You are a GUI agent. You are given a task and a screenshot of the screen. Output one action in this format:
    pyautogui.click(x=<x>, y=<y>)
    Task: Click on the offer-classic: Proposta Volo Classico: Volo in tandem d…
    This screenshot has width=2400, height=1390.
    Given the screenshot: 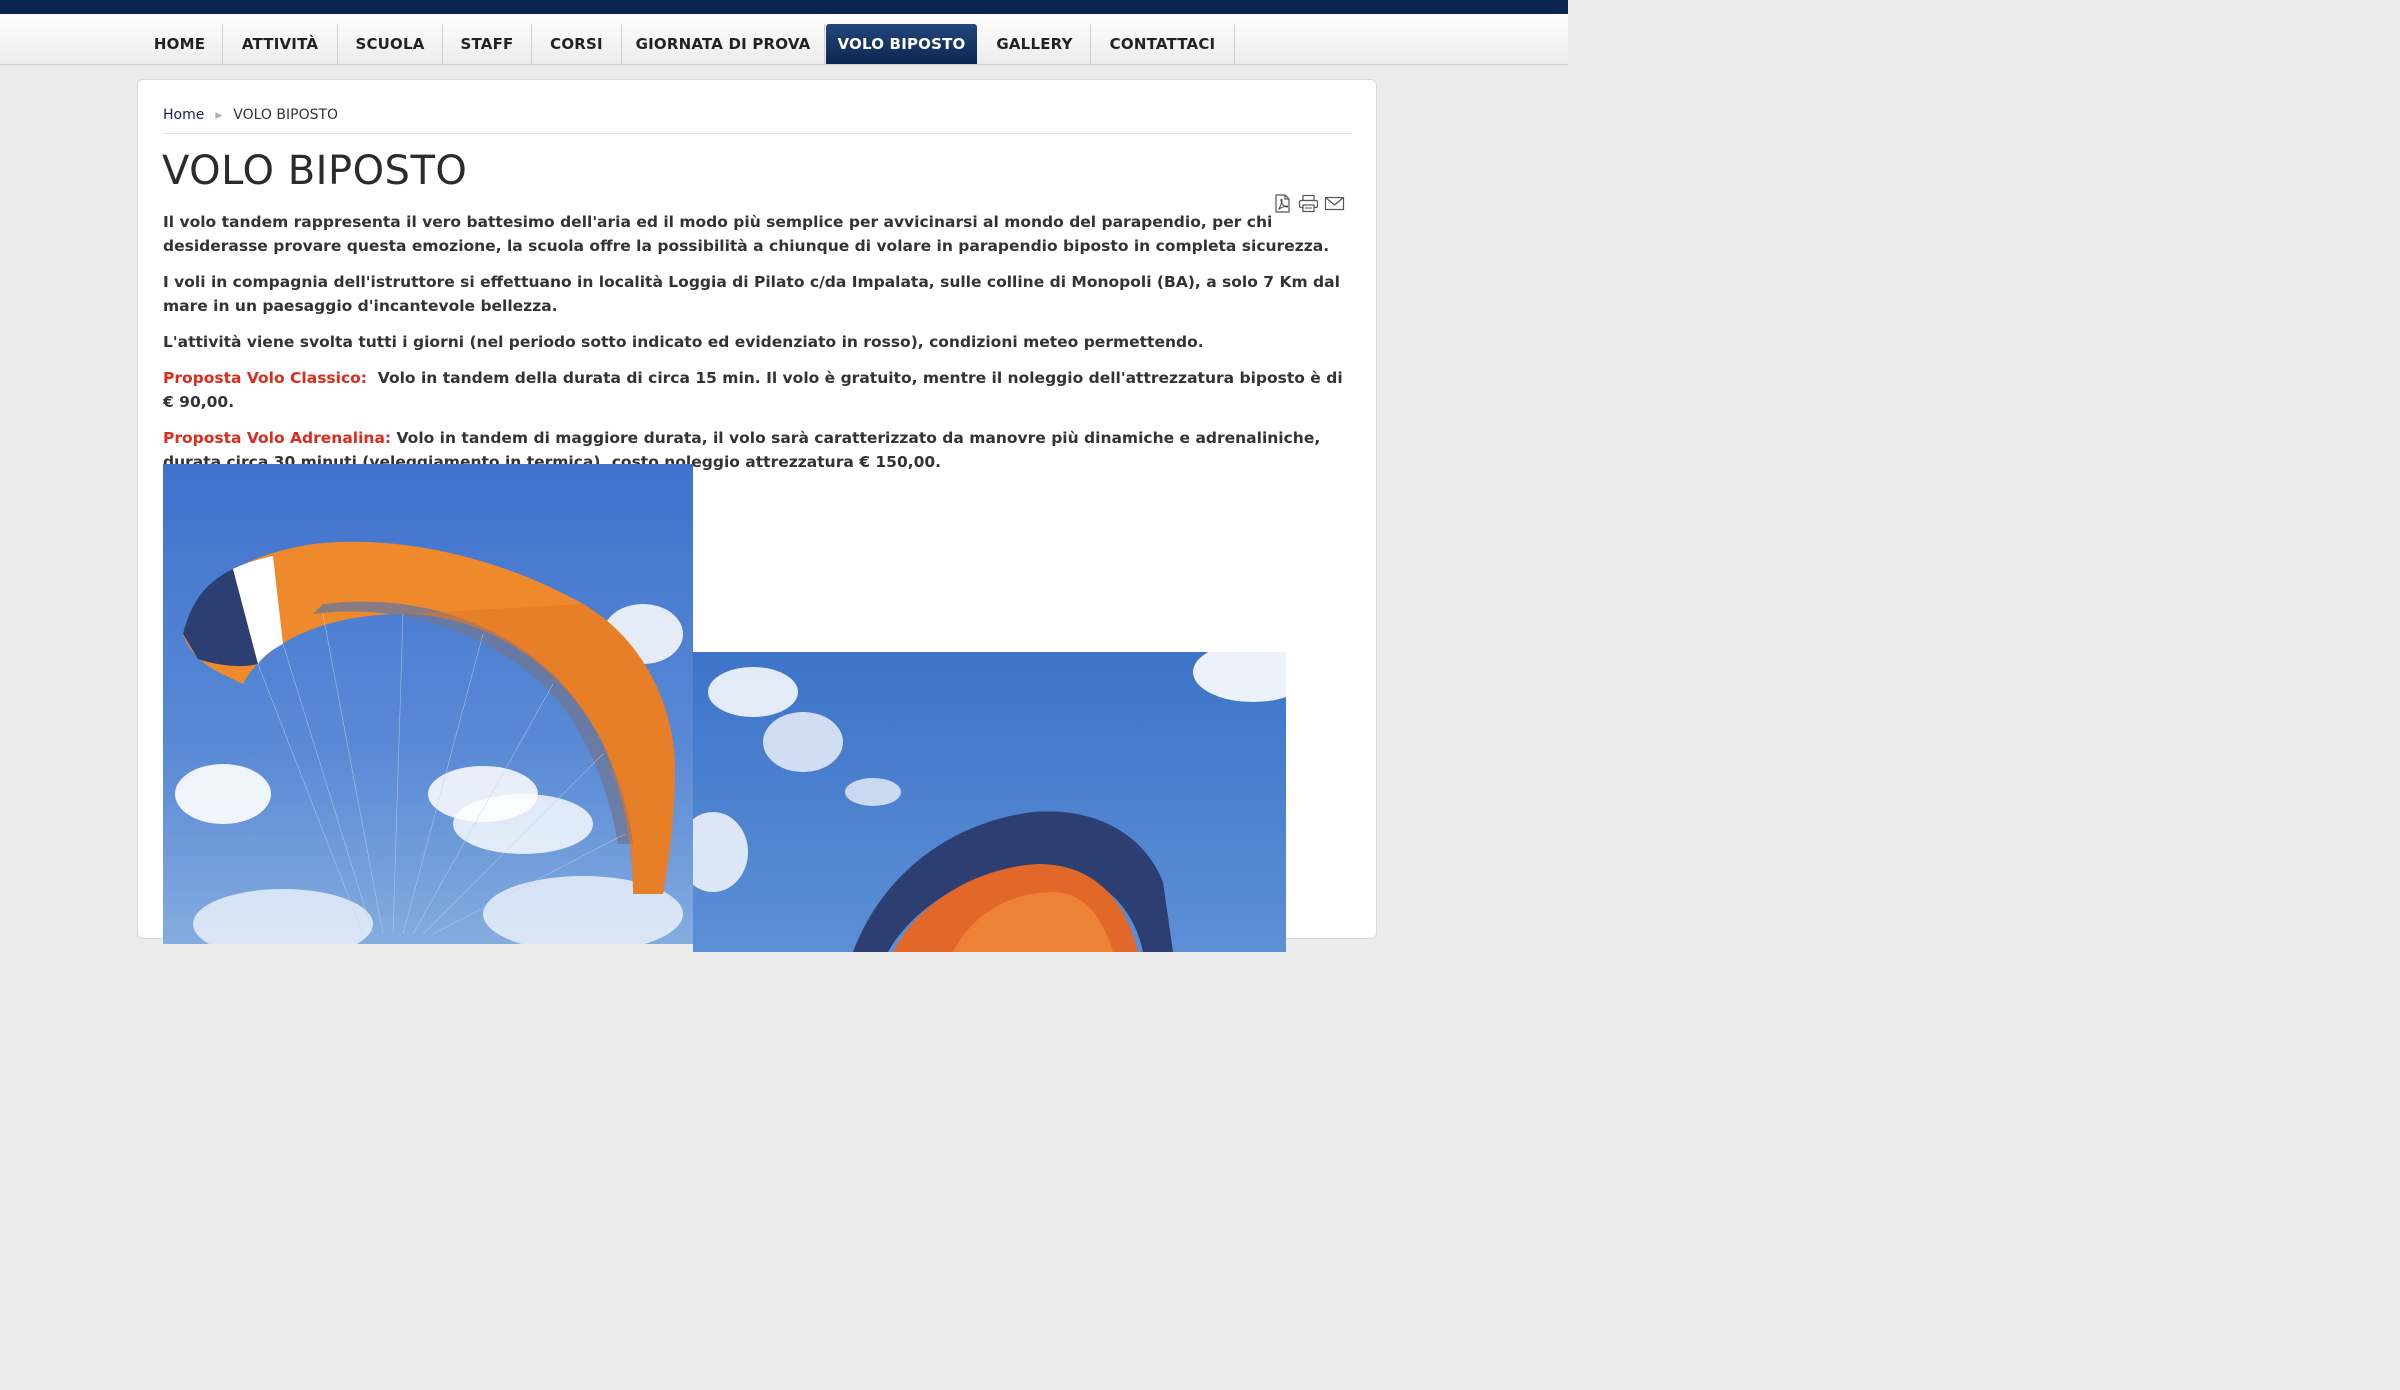 What is the action you would take?
    pyautogui.click(x=759, y=390)
    